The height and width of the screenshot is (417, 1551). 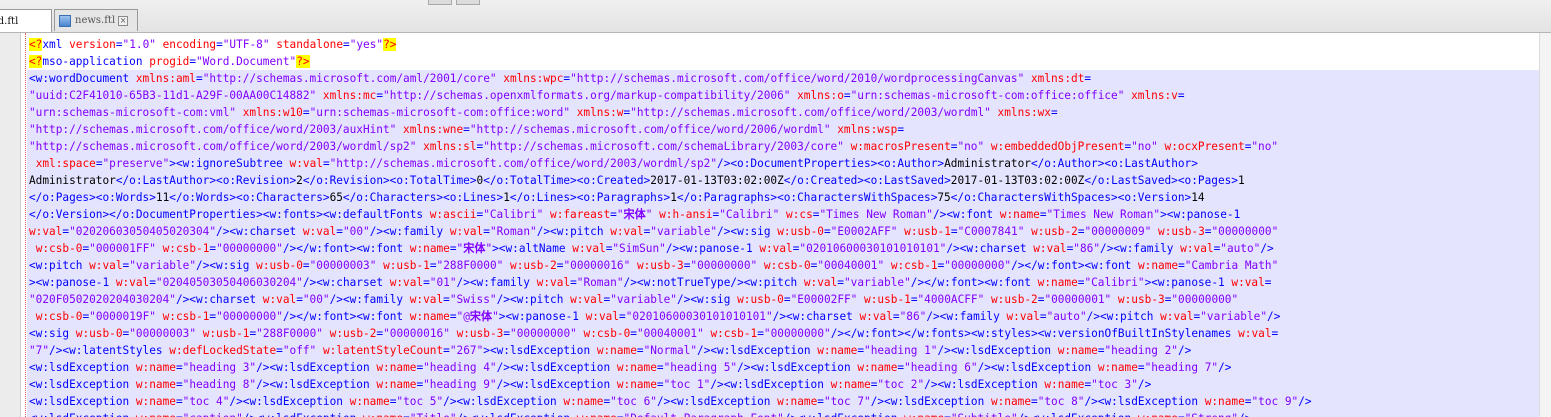 What do you see at coordinates (1066, 316) in the screenshot?
I see `code-token: "auto"` at bounding box center [1066, 316].